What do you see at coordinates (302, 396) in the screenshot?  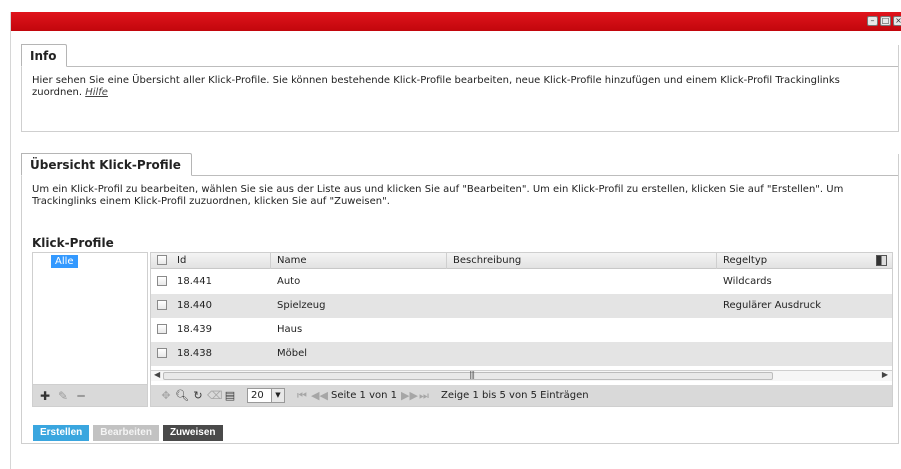 I see `first-page-icon: ⏮` at bounding box center [302, 396].